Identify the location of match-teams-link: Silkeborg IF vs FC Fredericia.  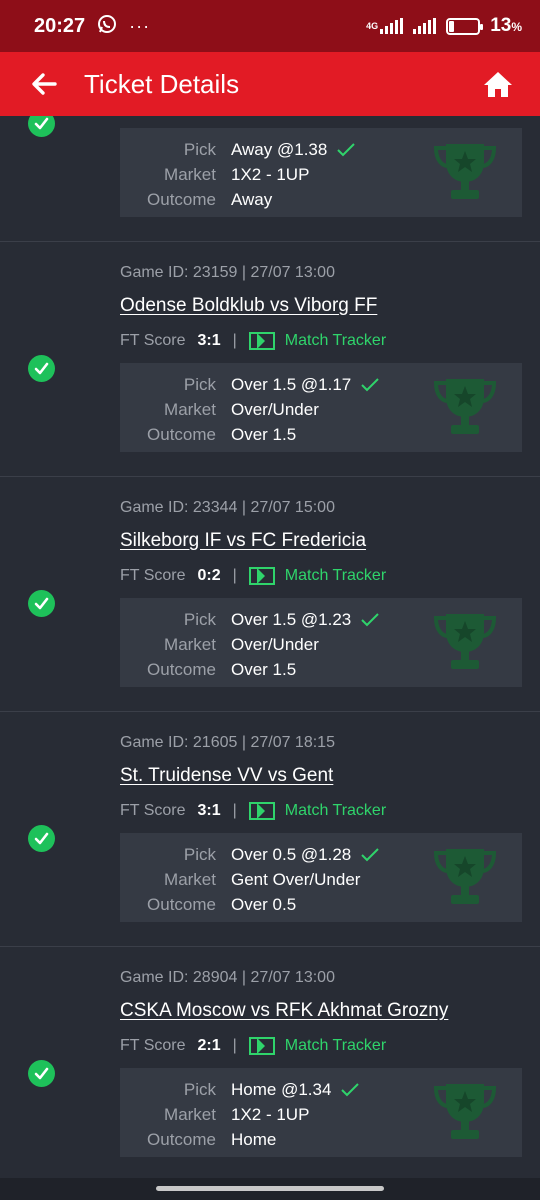
(243, 541).